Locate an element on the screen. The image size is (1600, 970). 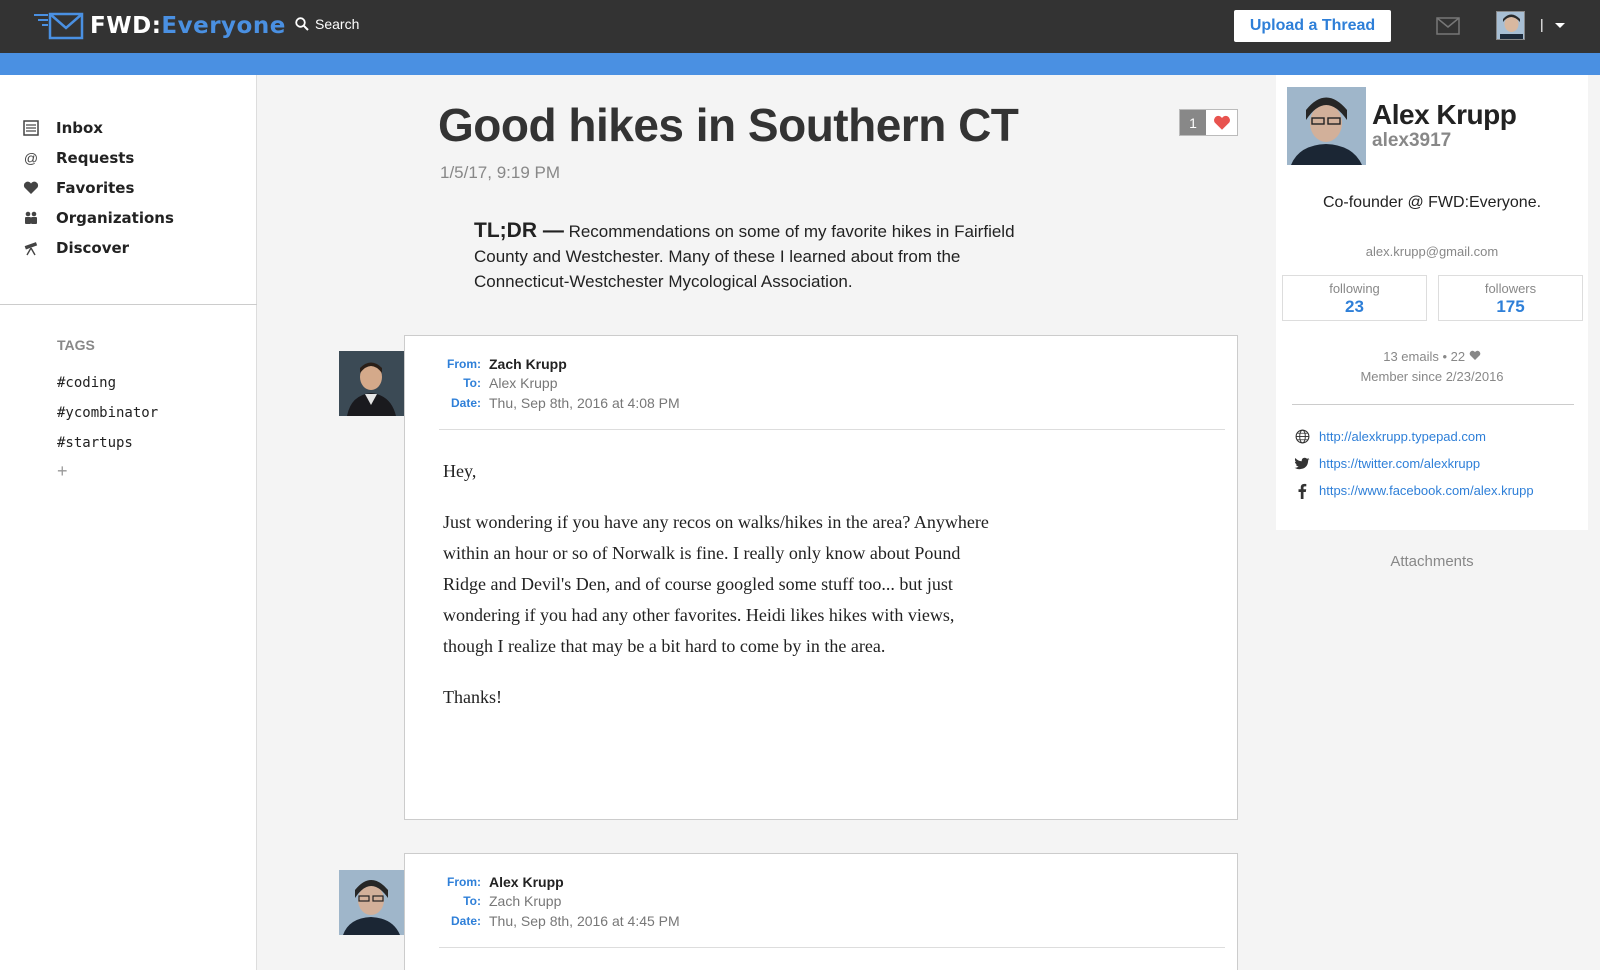
sidebar-item-favorites: Favorites is located at coordinates (98, 188).